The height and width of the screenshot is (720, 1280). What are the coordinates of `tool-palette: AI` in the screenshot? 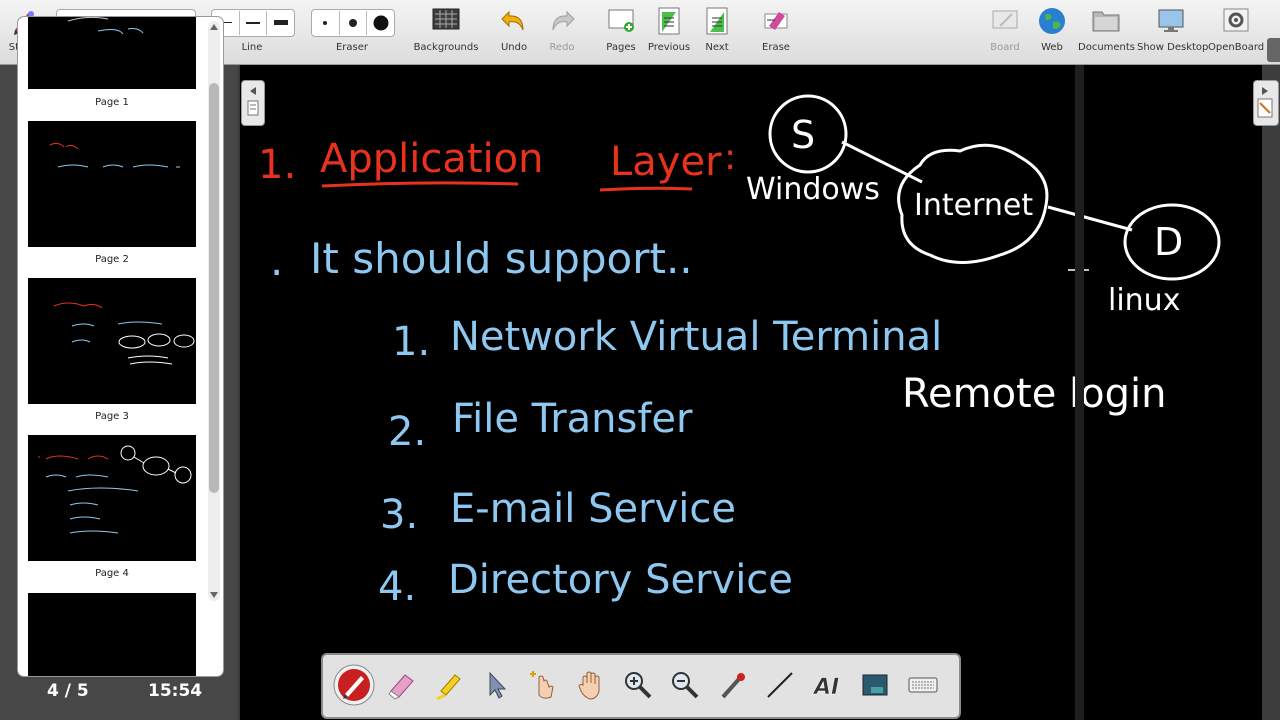 It's located at (641, 686).